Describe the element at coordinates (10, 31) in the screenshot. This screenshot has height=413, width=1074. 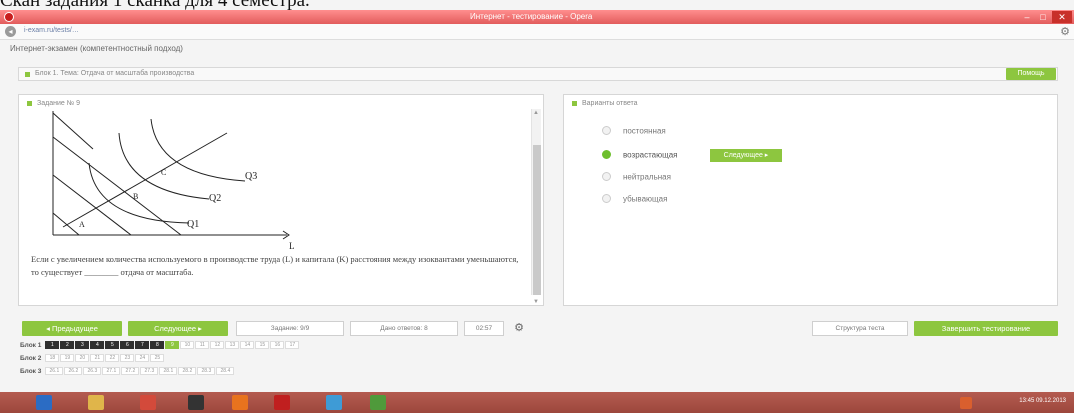
I see `back-icon: ◂` at that location.